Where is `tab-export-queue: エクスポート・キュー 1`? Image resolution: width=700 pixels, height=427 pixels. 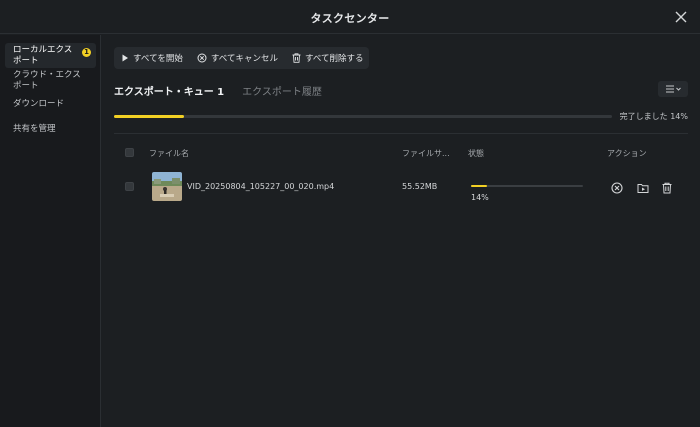
tab-export-queue: エクスポート・キュー 1 is located at coordinates (169, 90).